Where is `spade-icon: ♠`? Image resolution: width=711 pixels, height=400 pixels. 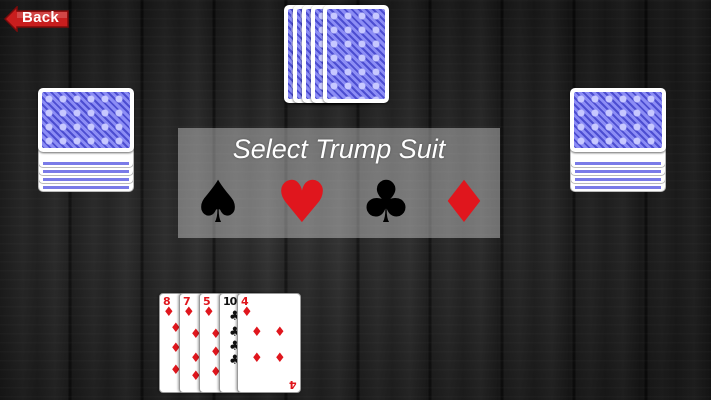 spade-icon: ♠ is located at coordinates (218, 202).